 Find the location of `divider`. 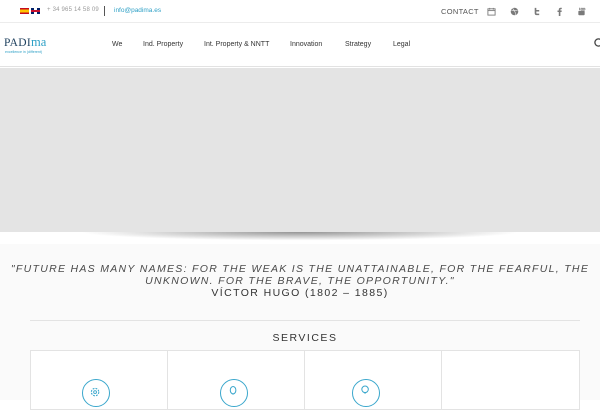

divider is located at coordinates (104, 11).